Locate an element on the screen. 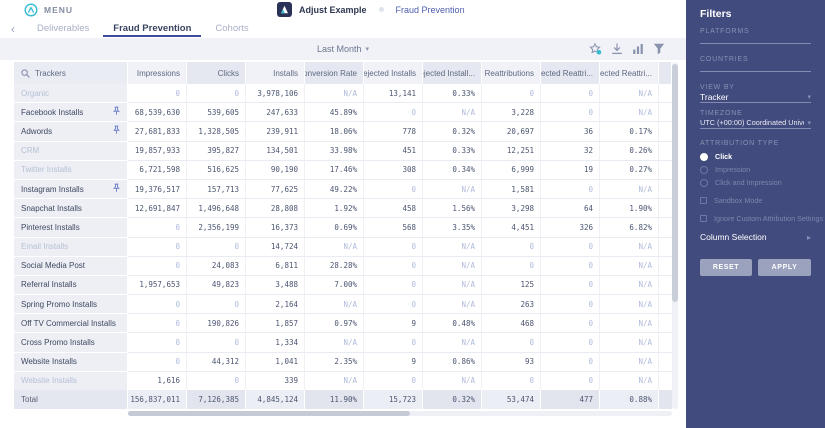 The image size is (825, 428). back-chevron-icon: ‹ is located at coordinates (13, 29).